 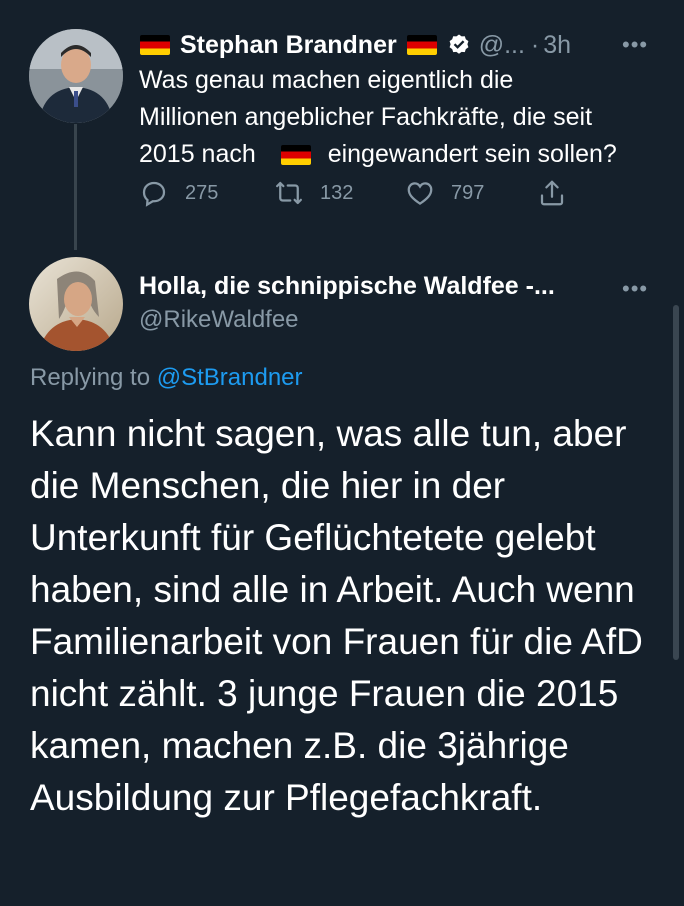 What do you see at coordinates (420, 193) in the screenshot?
I see `heart-icon` at bounding box center [420, 193].